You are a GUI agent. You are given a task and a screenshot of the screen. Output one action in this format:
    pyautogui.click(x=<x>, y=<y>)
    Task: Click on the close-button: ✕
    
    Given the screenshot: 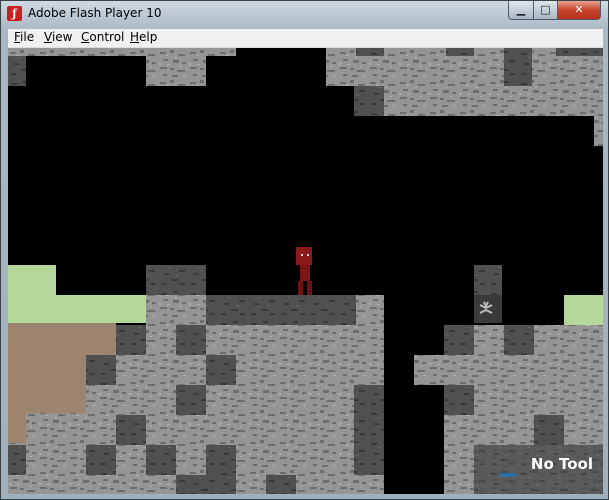 What is the action you would take?
    pyautogui.click(x=579, y=10)
    